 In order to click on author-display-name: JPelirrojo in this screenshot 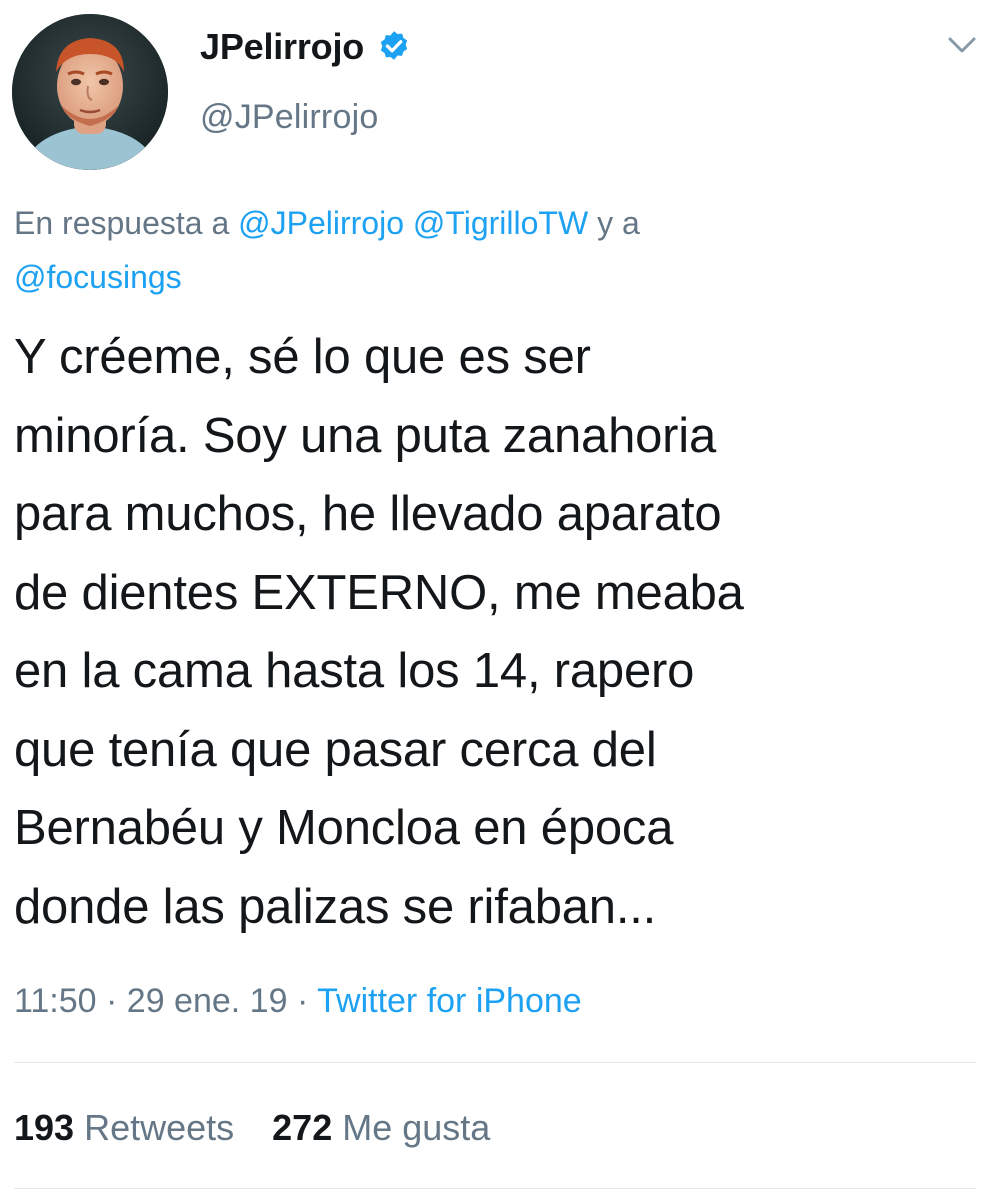, I will do `click(282, 47)`.